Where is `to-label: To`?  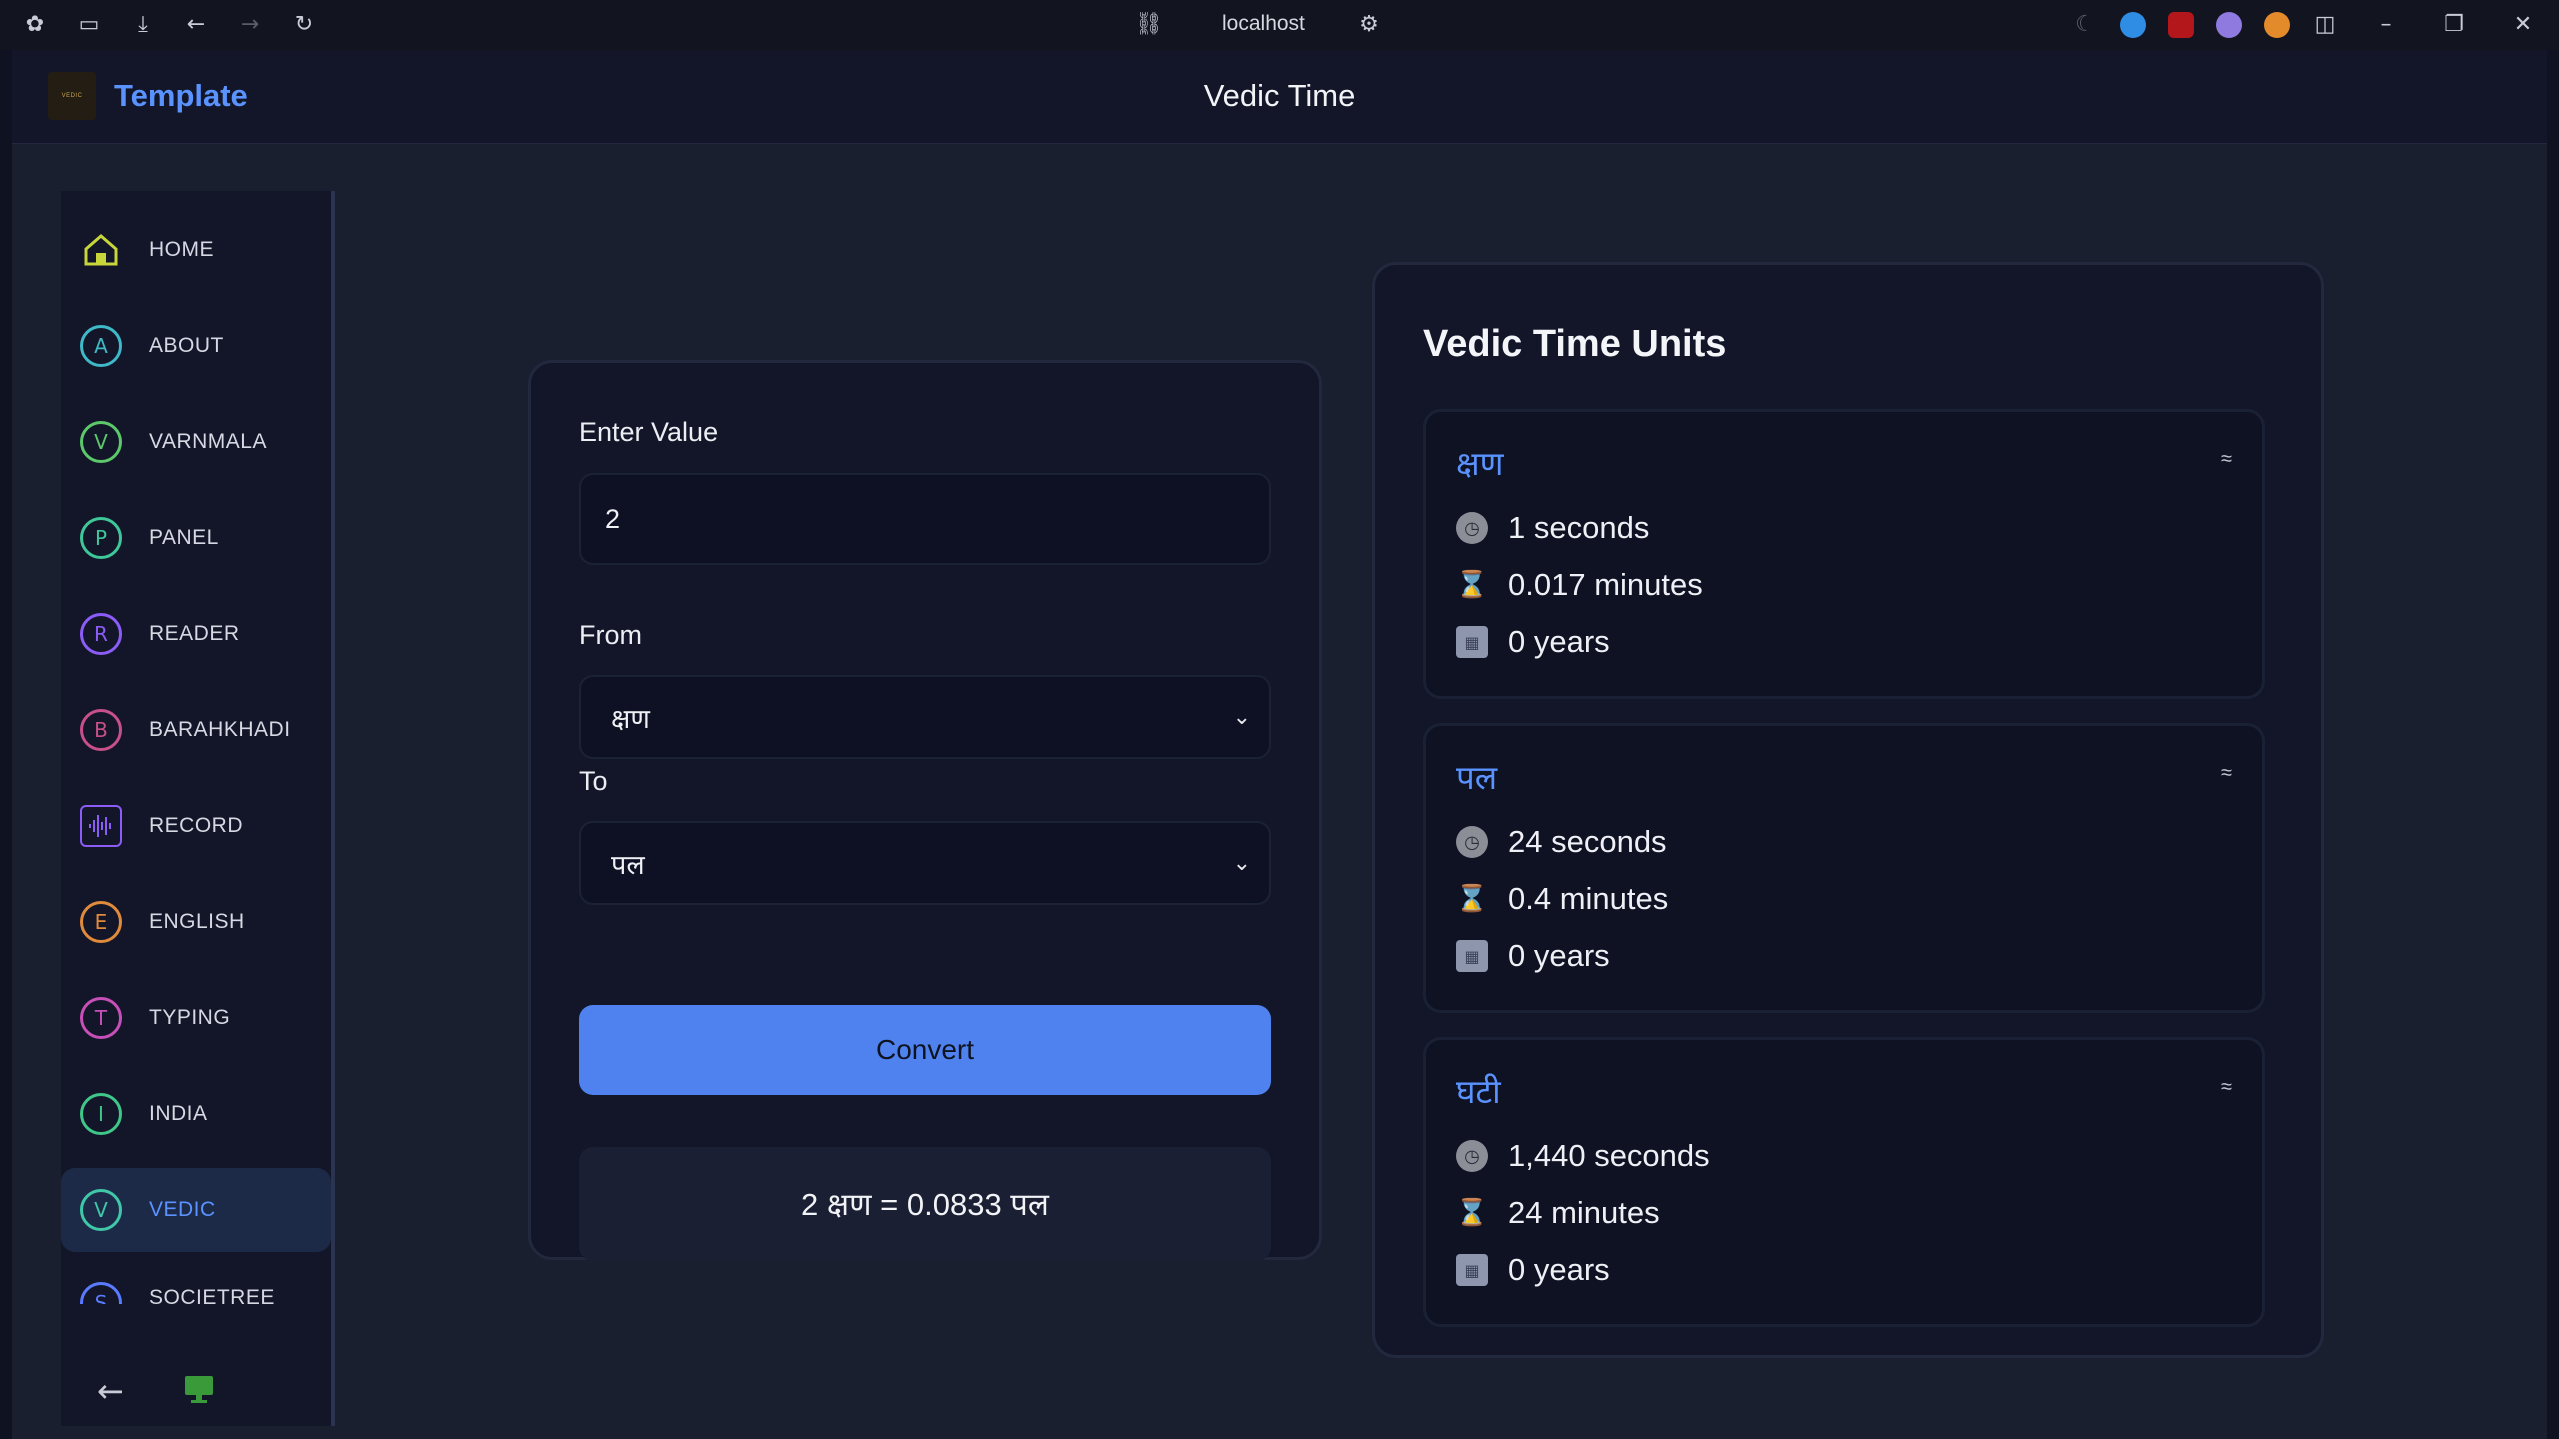 to-label: To is located at coordinates (593, 781).